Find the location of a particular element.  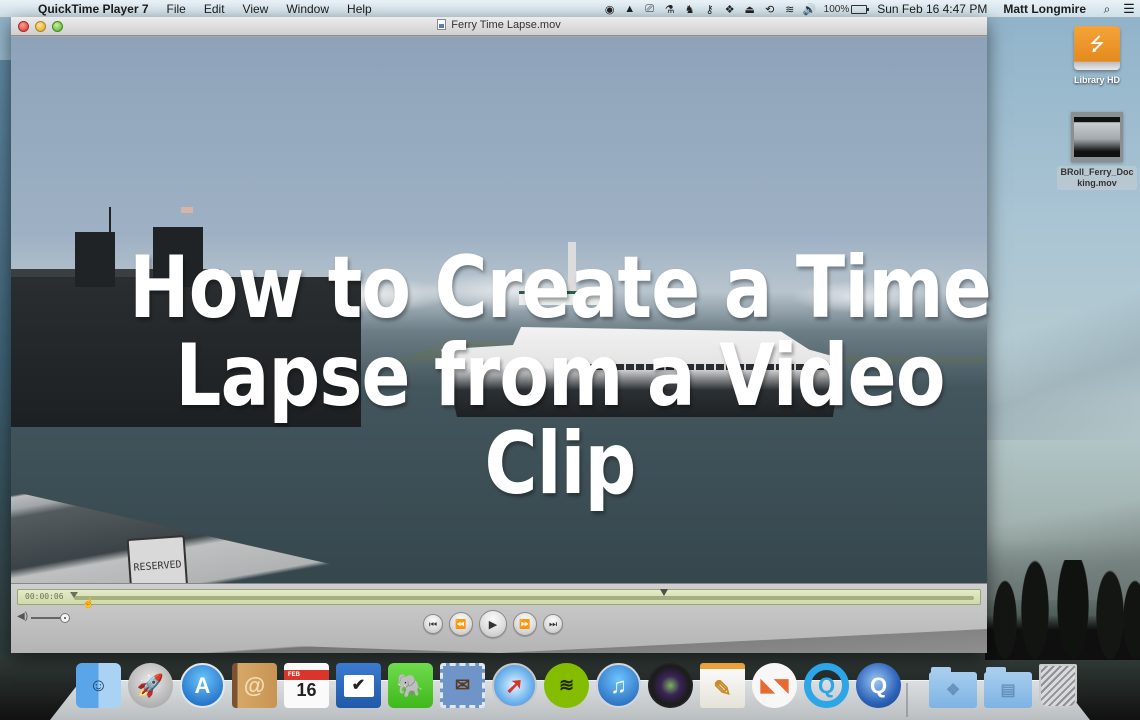

transport-buttons: ⏮ ⏪ ▶ ⏩ ⏭ is located at coordinates (493, 624).